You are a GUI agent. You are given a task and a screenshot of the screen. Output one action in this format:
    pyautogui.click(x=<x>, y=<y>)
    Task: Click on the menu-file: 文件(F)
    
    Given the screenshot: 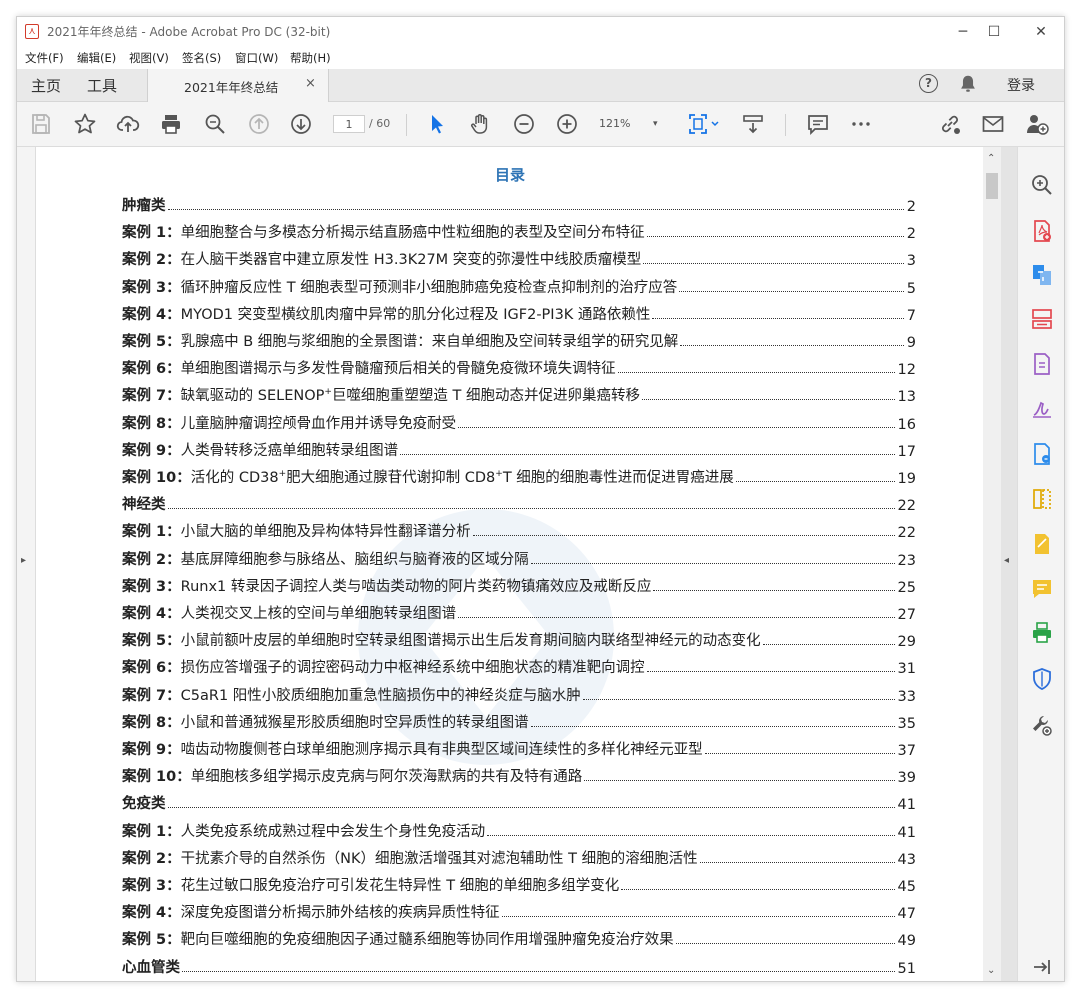 What is the action you would take?
    pyautogui.click(x=44, y=58)
    